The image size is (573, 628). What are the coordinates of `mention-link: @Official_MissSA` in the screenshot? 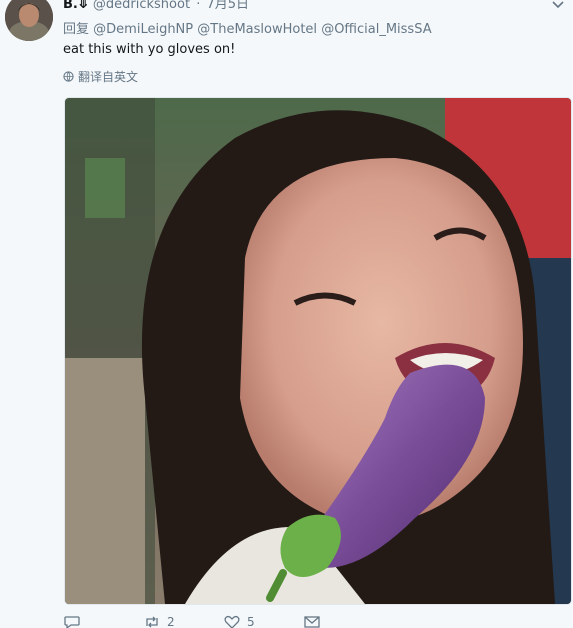 It's located at (376, 29).